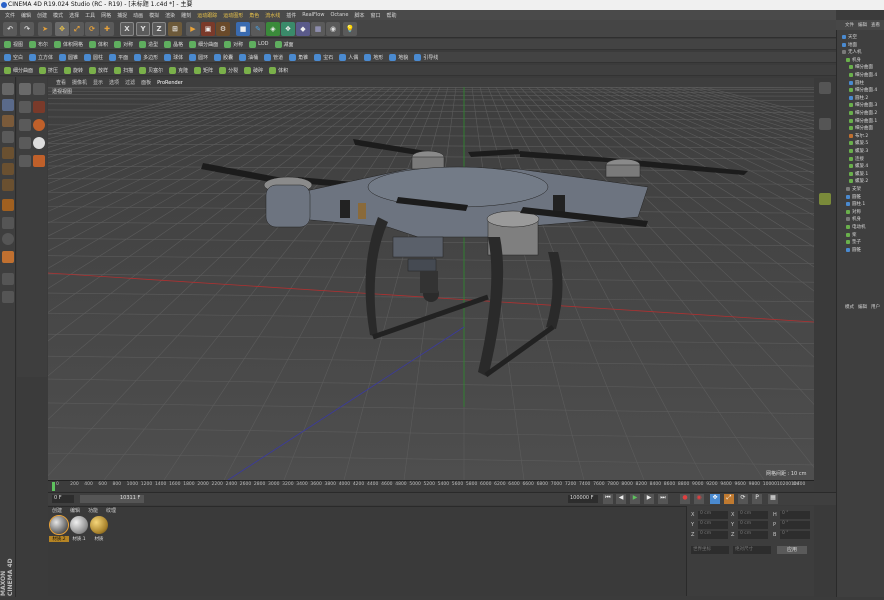 This screenshot has height=600, width=884. Describe the element at coordinates (303, 29) in the screenshot. I see `deformer-icon: ◆` at that location.